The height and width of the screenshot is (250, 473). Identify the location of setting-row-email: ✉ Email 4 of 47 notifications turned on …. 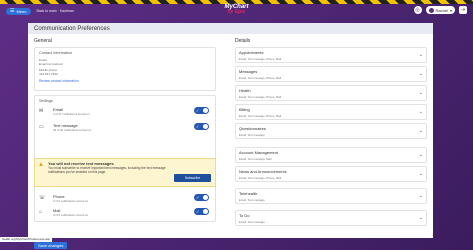
(125, 114).